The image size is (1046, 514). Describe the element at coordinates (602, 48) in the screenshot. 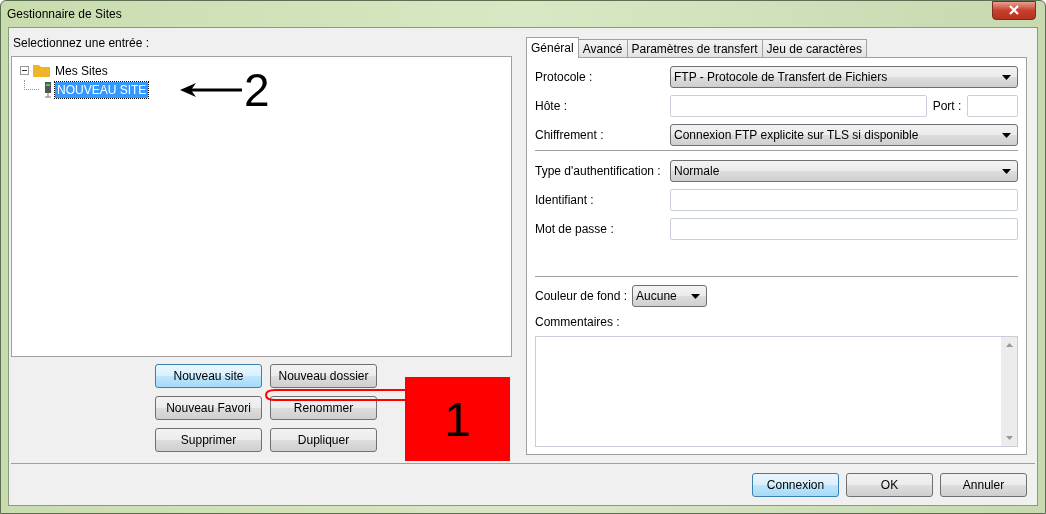

I see `tab: Avancé` at that location.